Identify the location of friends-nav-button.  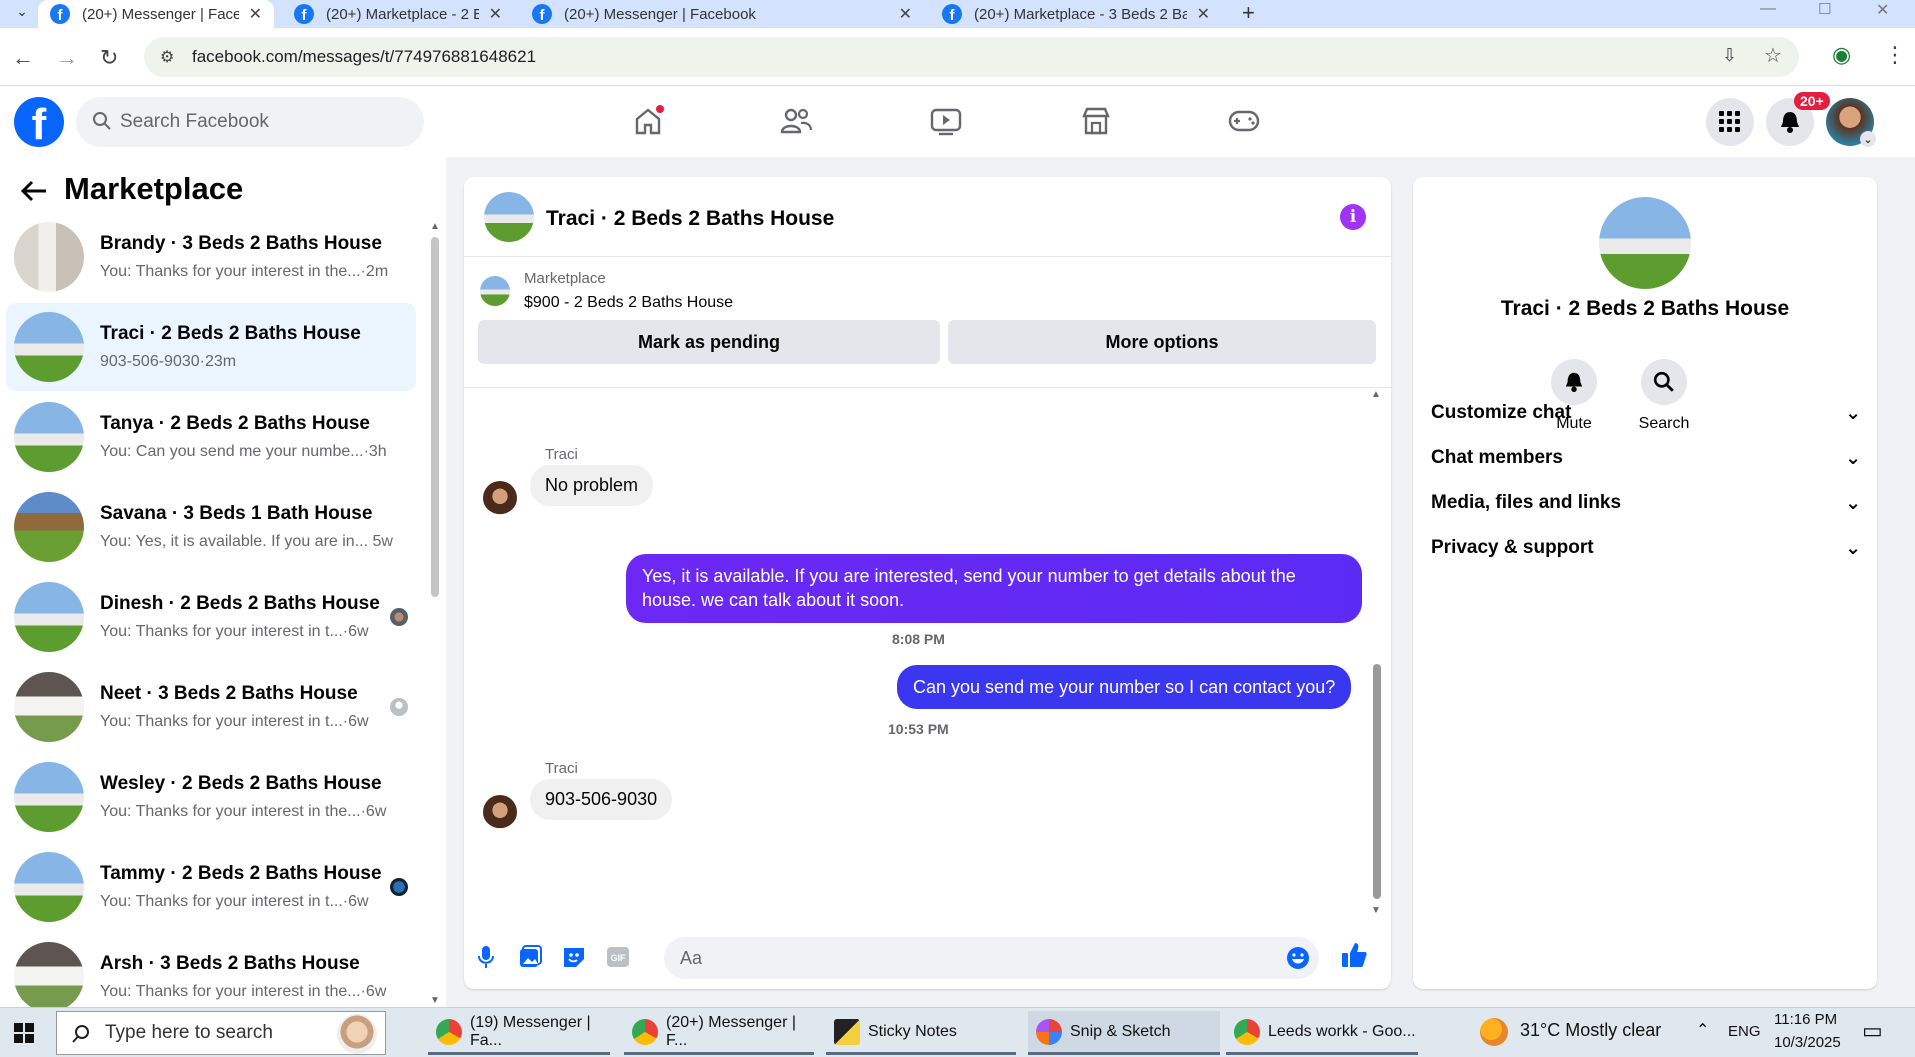
(796, 121).